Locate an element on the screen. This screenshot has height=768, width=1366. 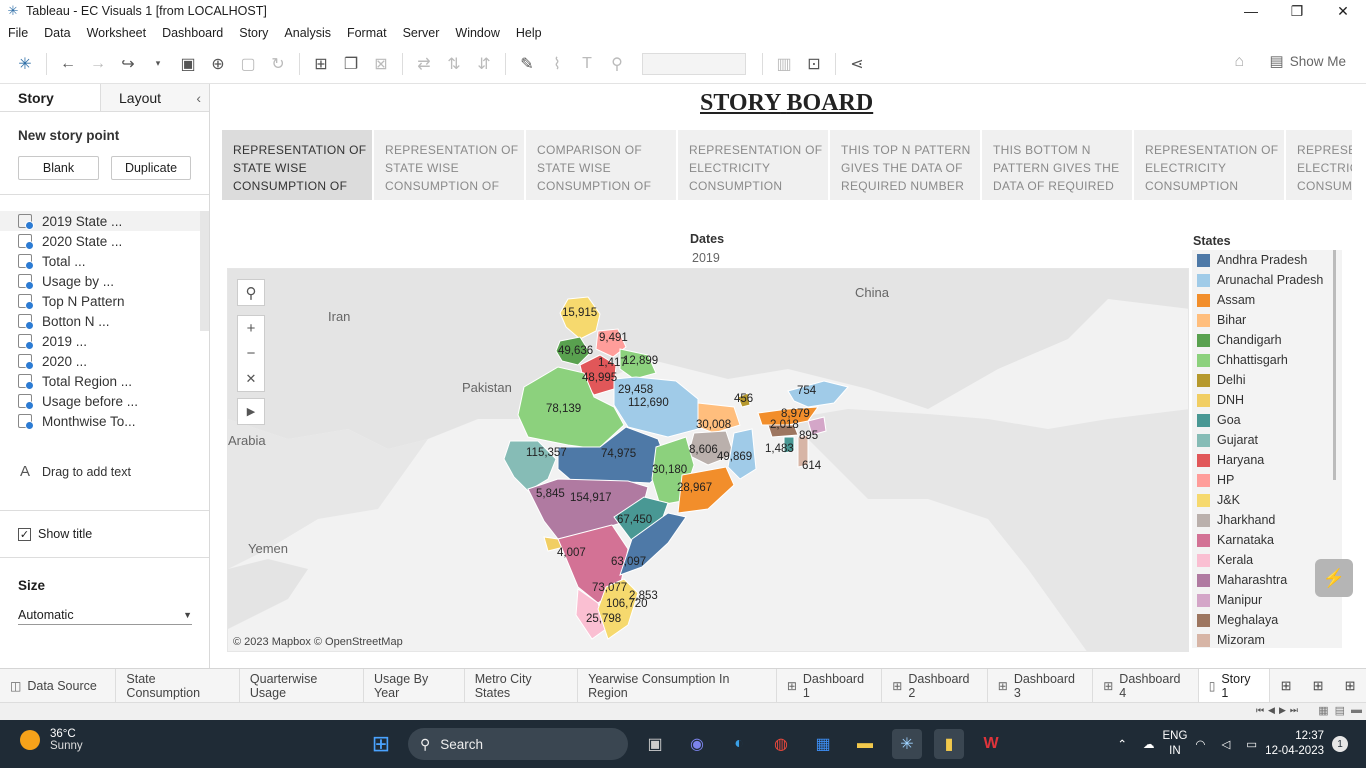
windows-start-icon: ⊞ is located at coordinates (381, 744).